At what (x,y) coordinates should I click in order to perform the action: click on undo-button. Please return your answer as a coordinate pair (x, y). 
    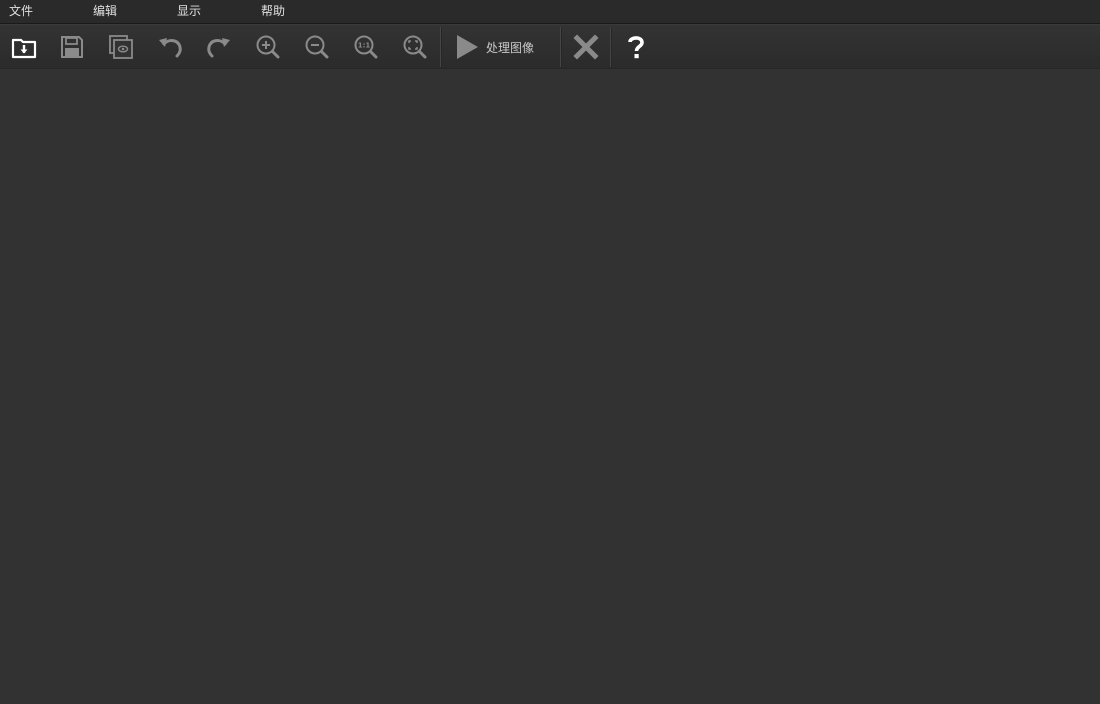
    Looking at the image, I should click on (170, 47).